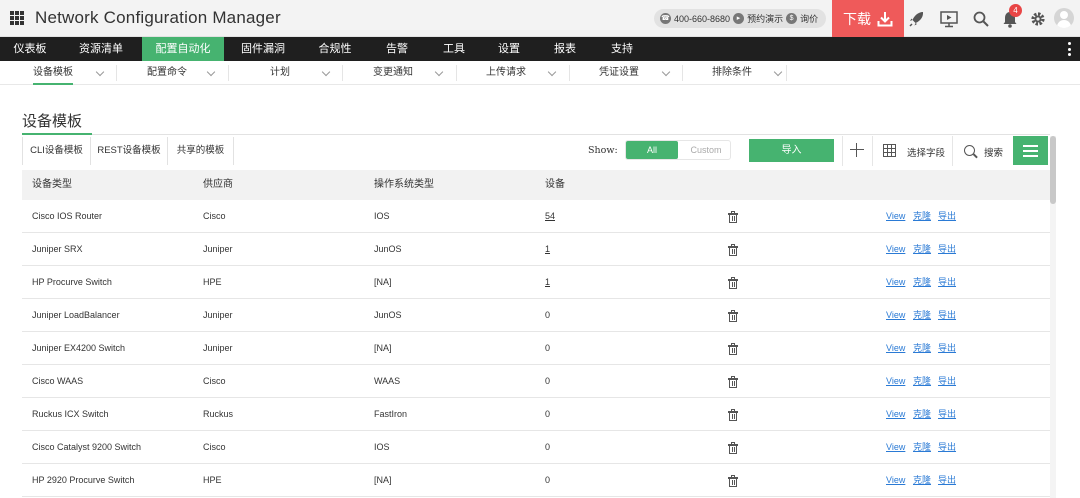  Describe the element at coordinates (397, 49) in the screenshot. I see `nav-item-alarms: 告警` at that location.